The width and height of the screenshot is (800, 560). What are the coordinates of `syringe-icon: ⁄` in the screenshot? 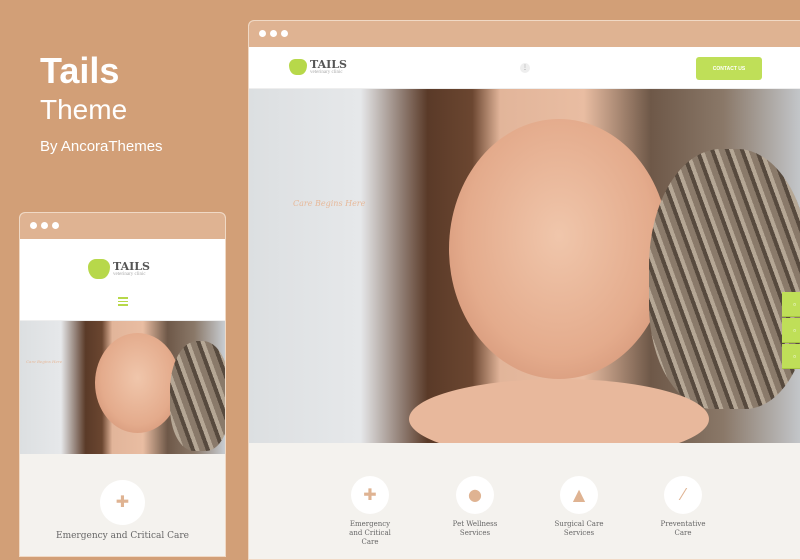 It's located at (683, 495).